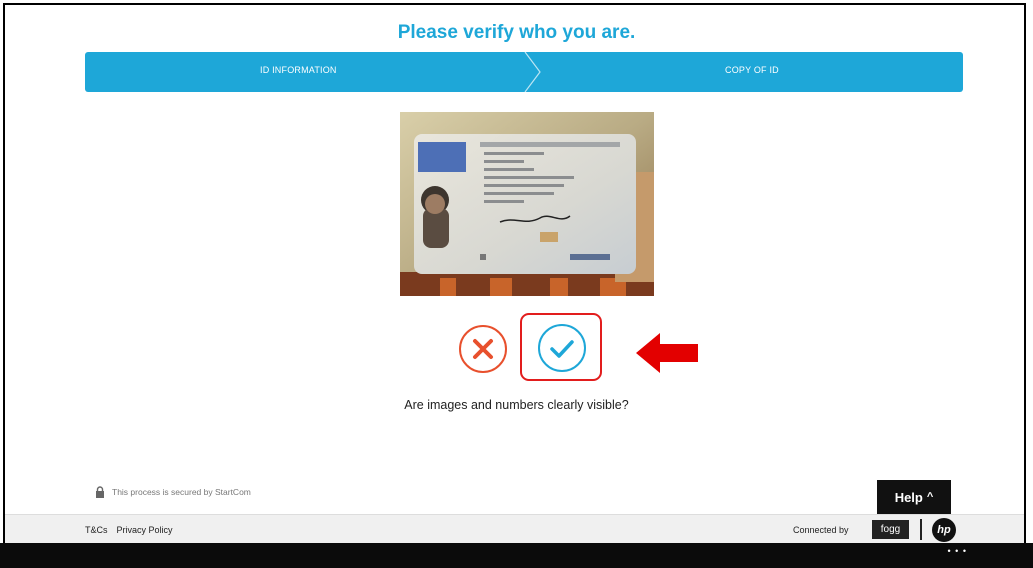 Image resolution: width=1033 pixels, height=568 pixels. I want to click on footer-divider, so click(921, 529).